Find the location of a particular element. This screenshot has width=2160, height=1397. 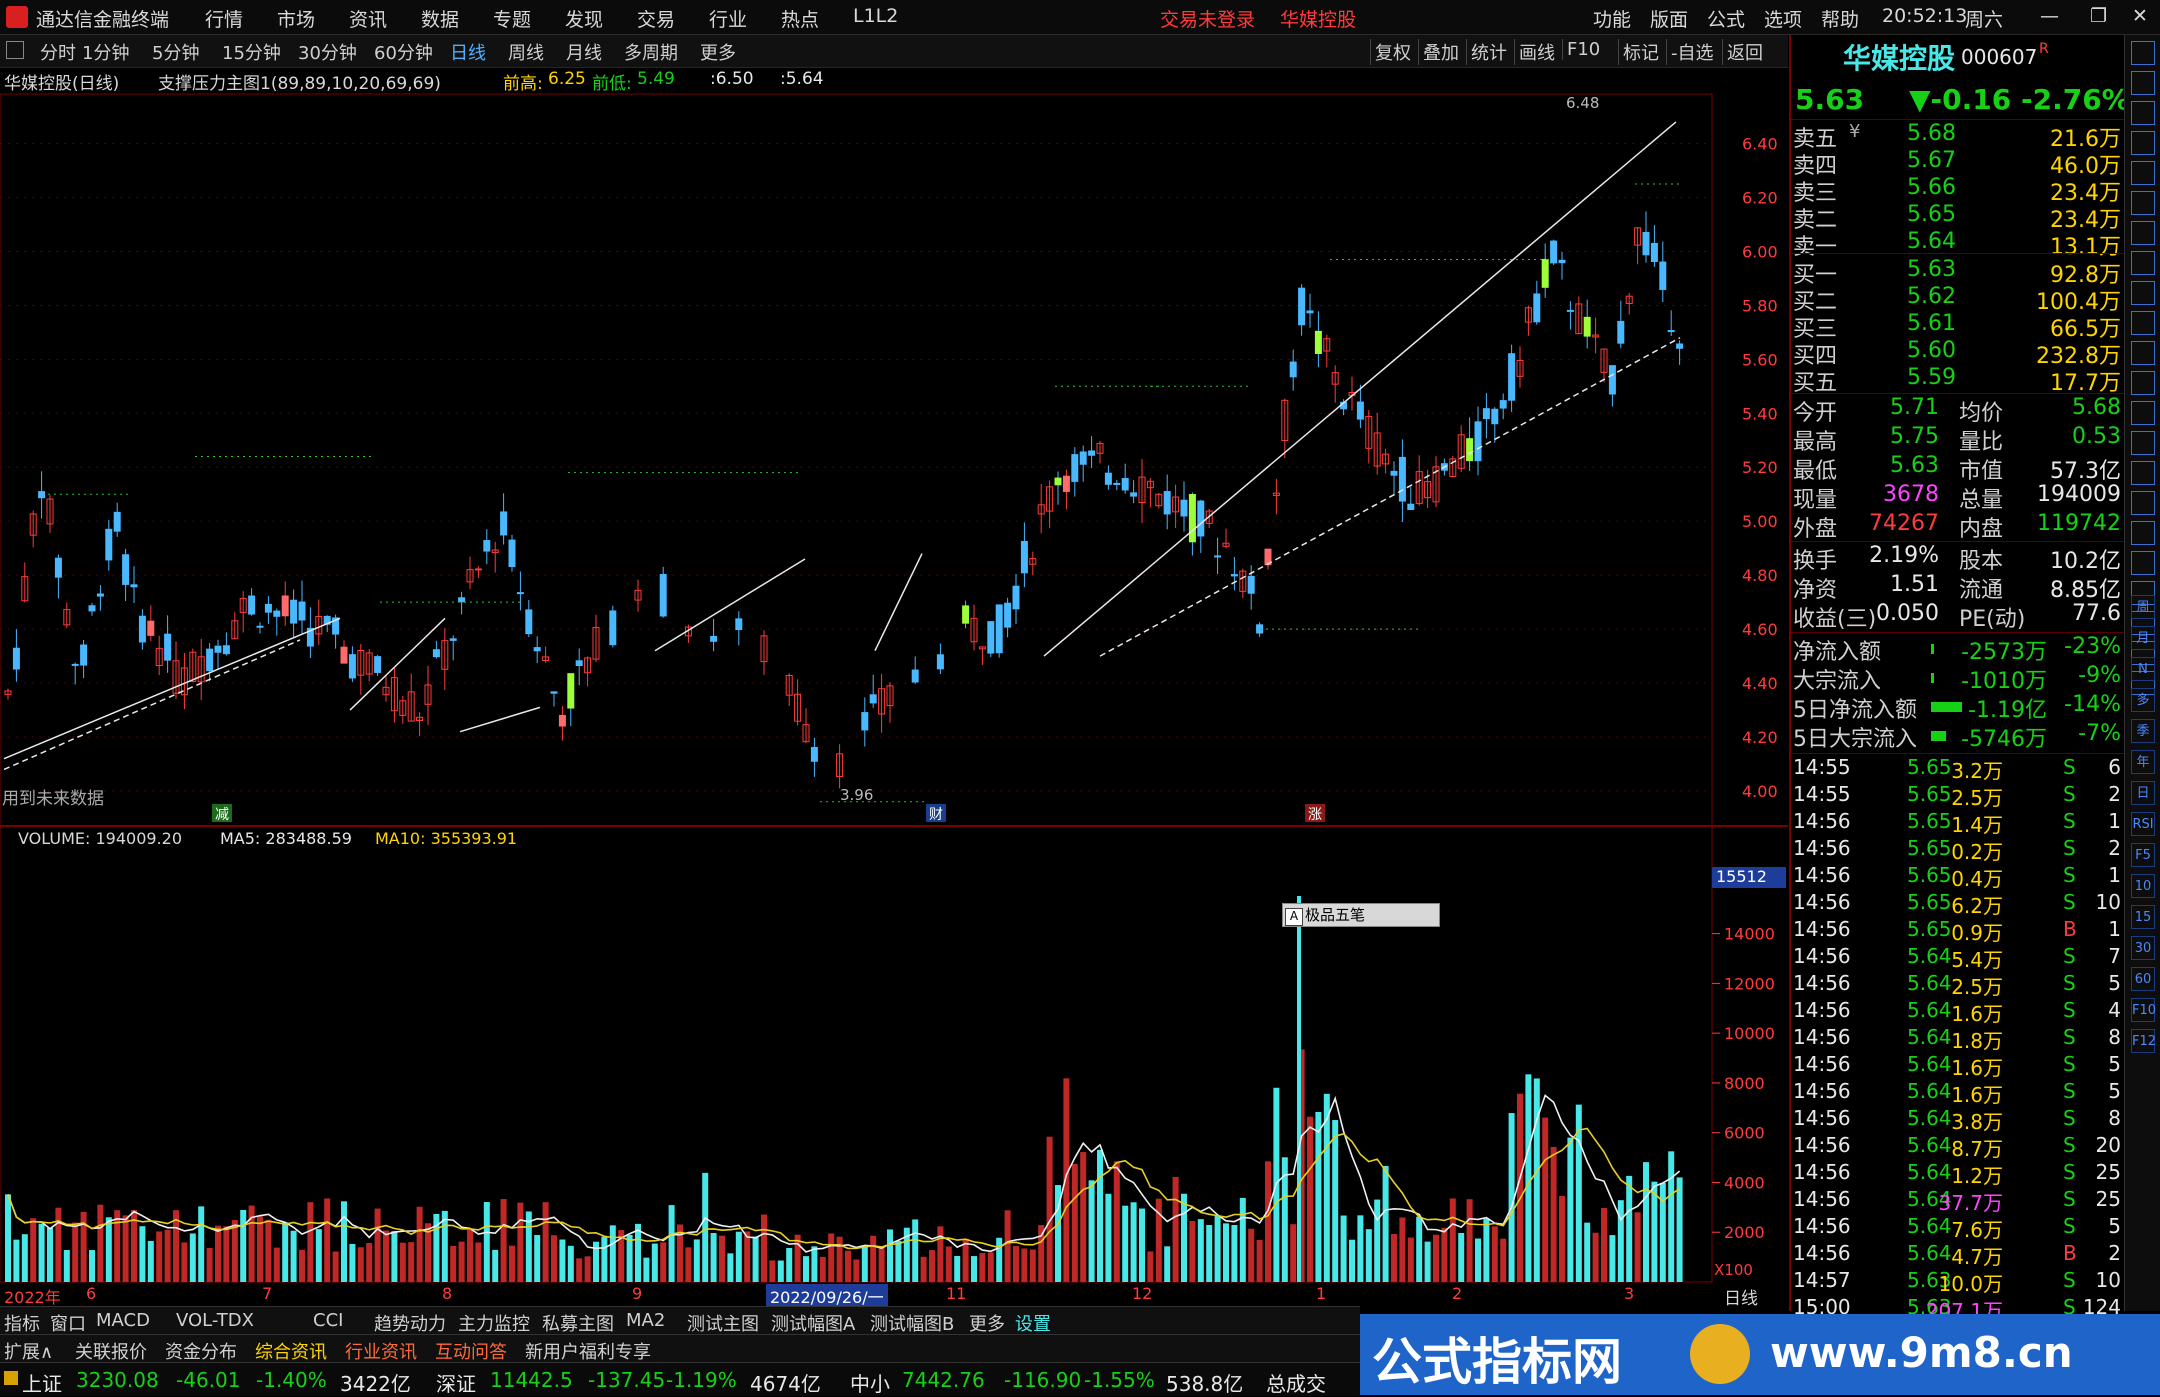

chart-tool-button: 复权 is located at coordinates (1390, 52).